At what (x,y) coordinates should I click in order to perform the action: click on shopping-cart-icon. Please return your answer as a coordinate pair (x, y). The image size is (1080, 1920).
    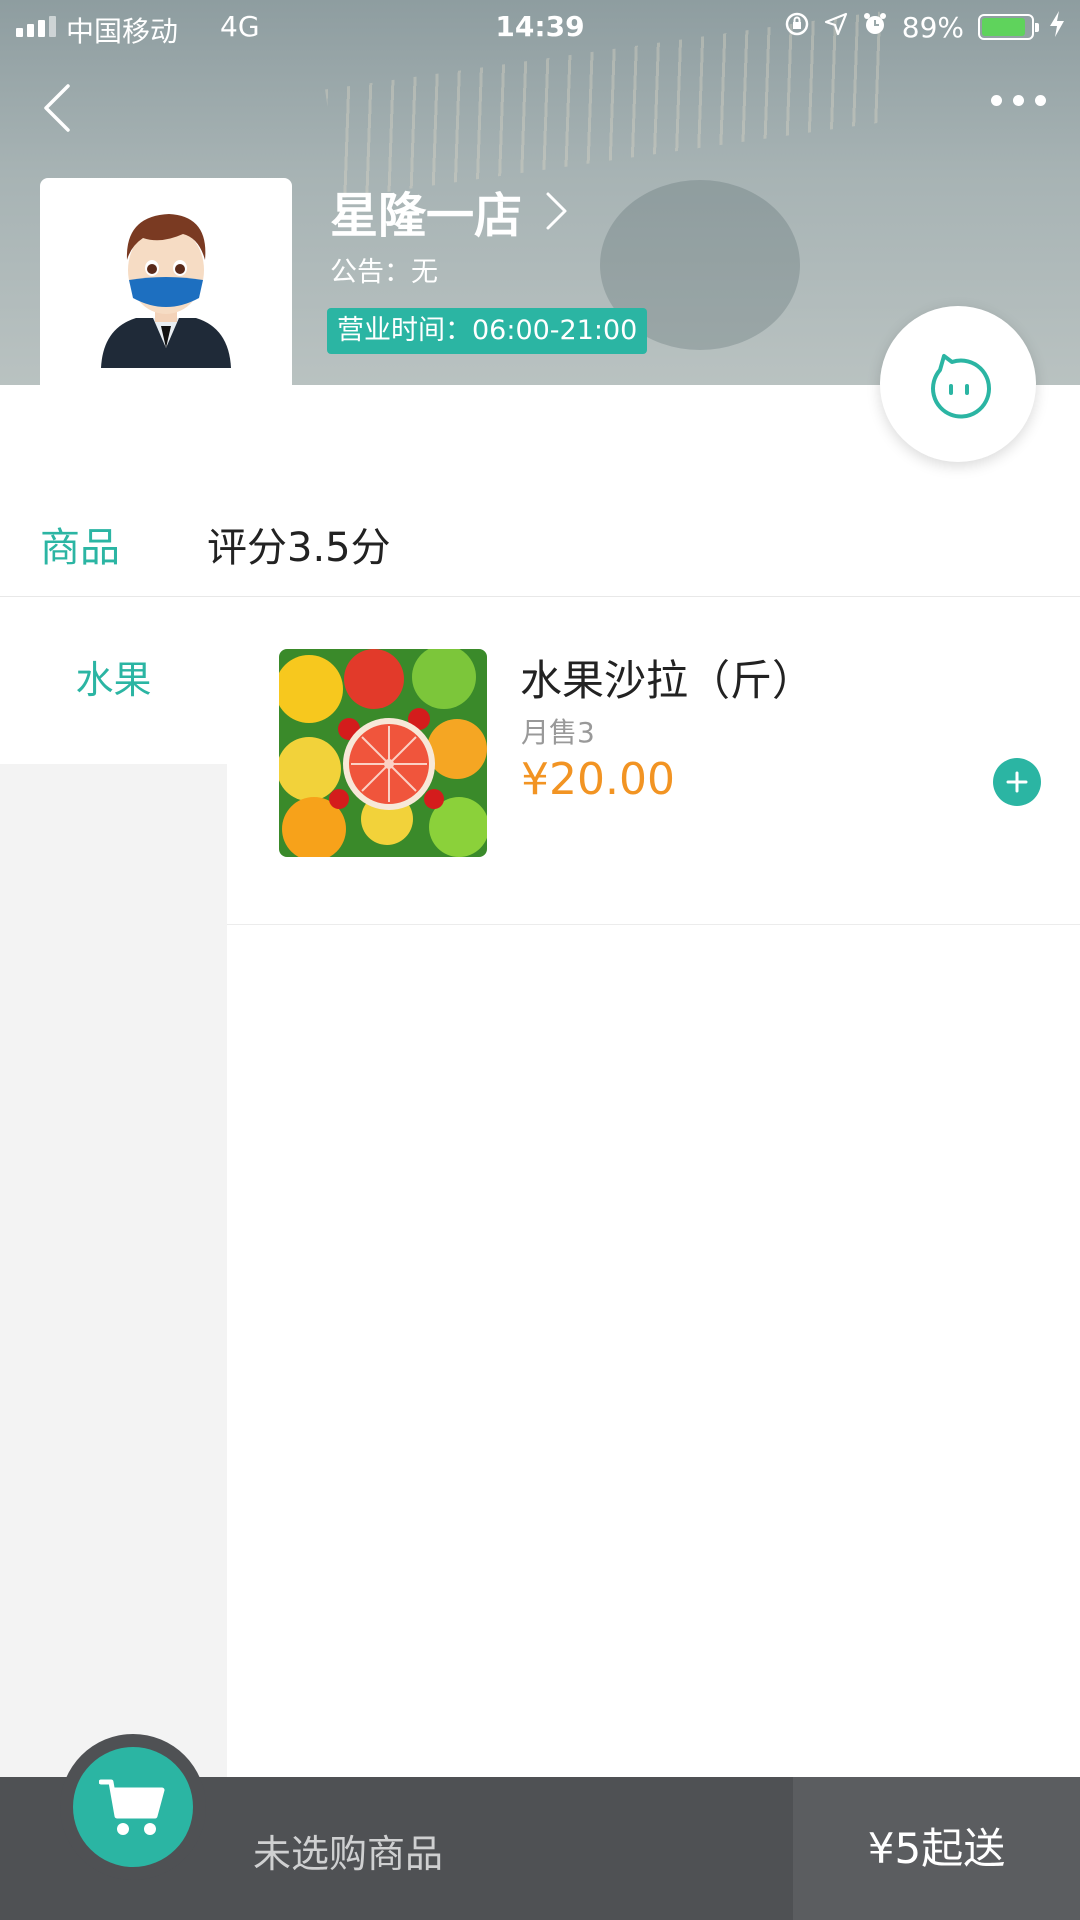
    Looking at the image, I should click on (132, 1807).